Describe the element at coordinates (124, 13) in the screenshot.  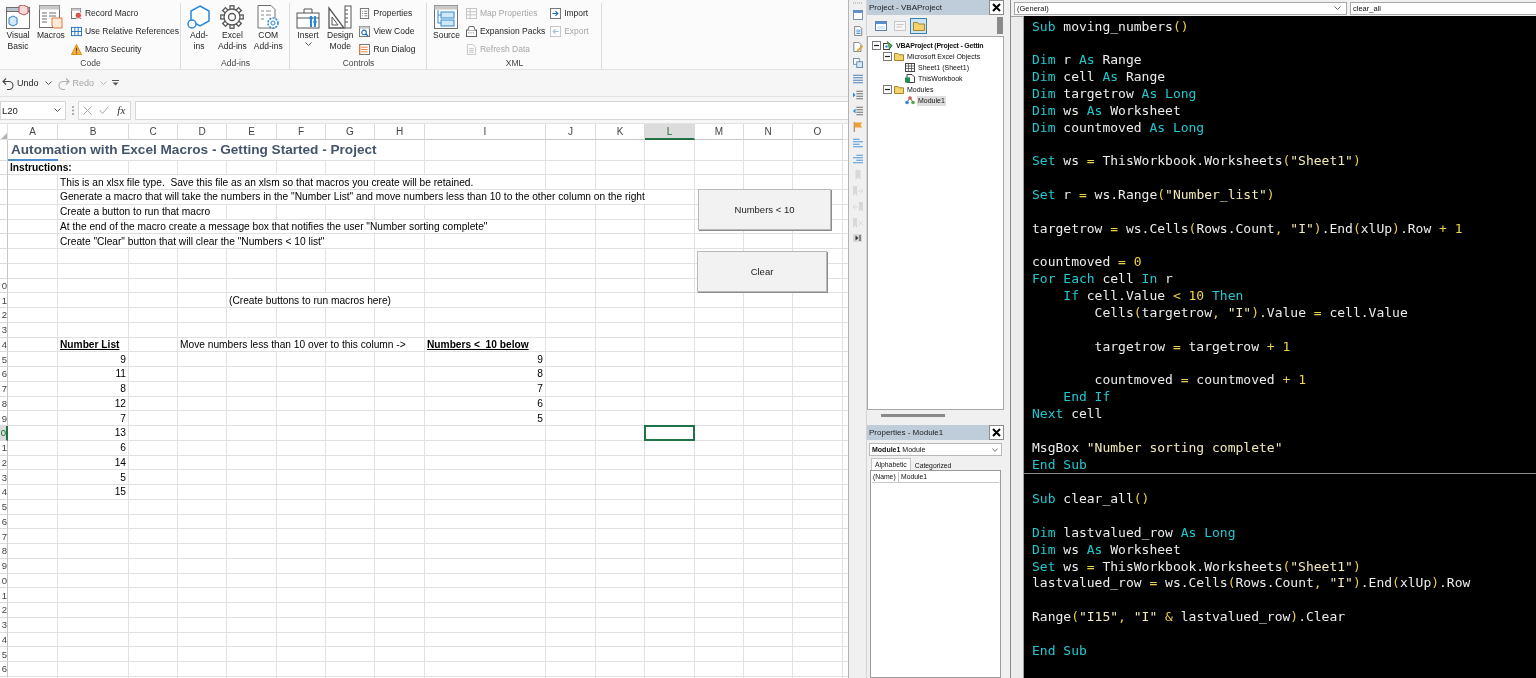
I see `ribbon-button: Record Macro` at that location.